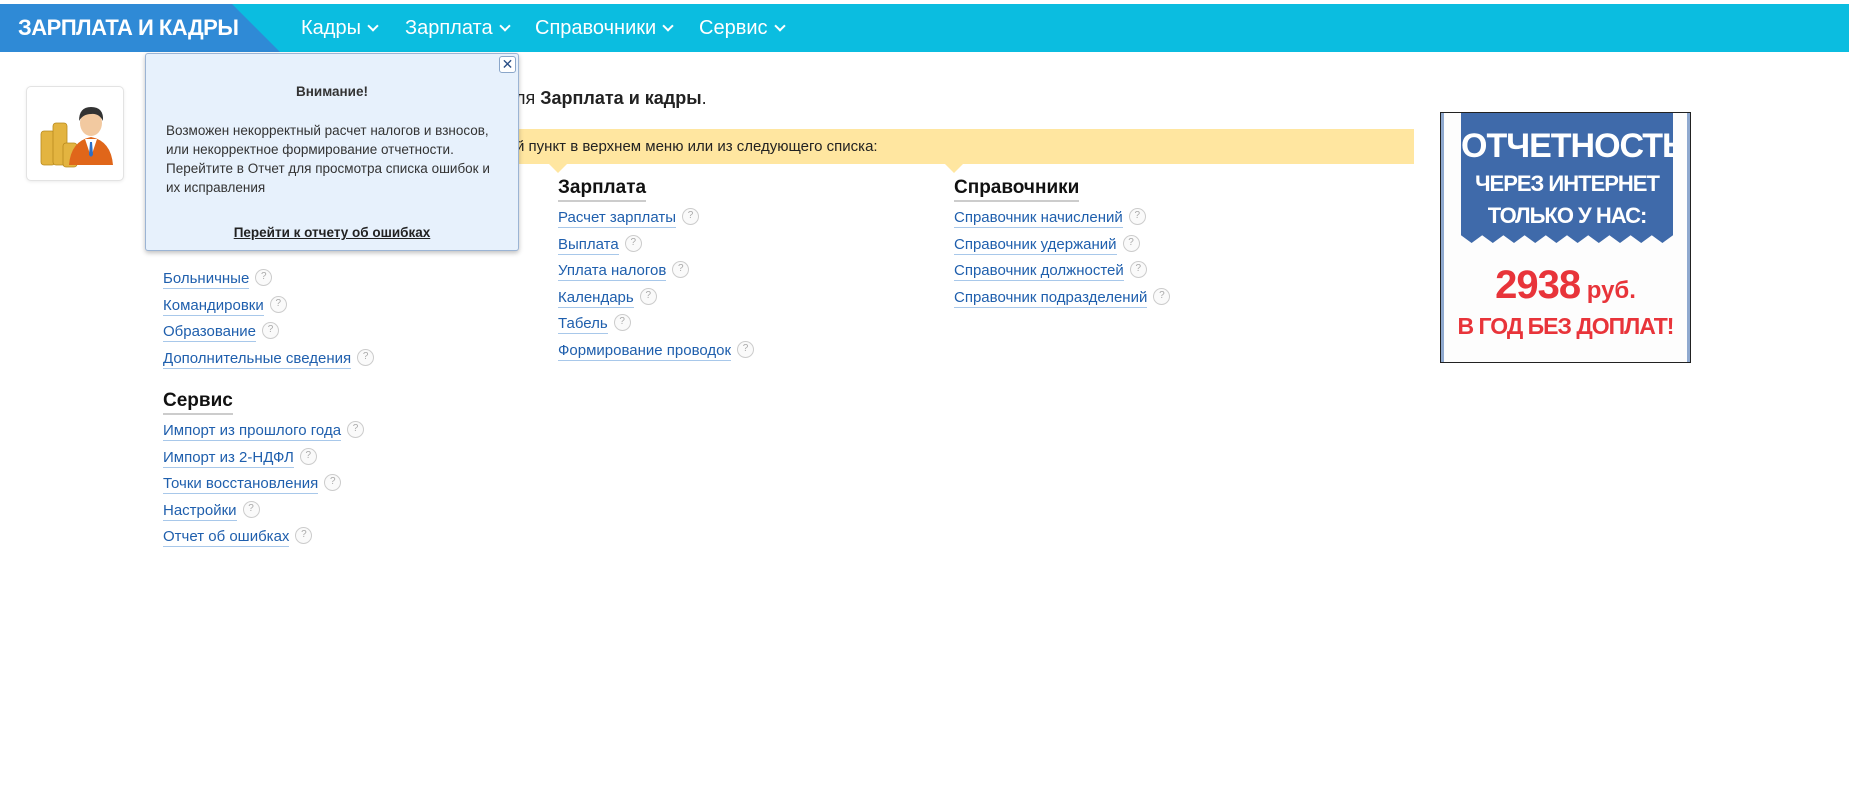 Image resolution: width=1849 pixels, height=804 pixels. Describe the element at coordinates (1567, 183) in the screenshot. I see `ad-line2: ЧЕРЕЗ ИНТЕРНЕТ` at that location.